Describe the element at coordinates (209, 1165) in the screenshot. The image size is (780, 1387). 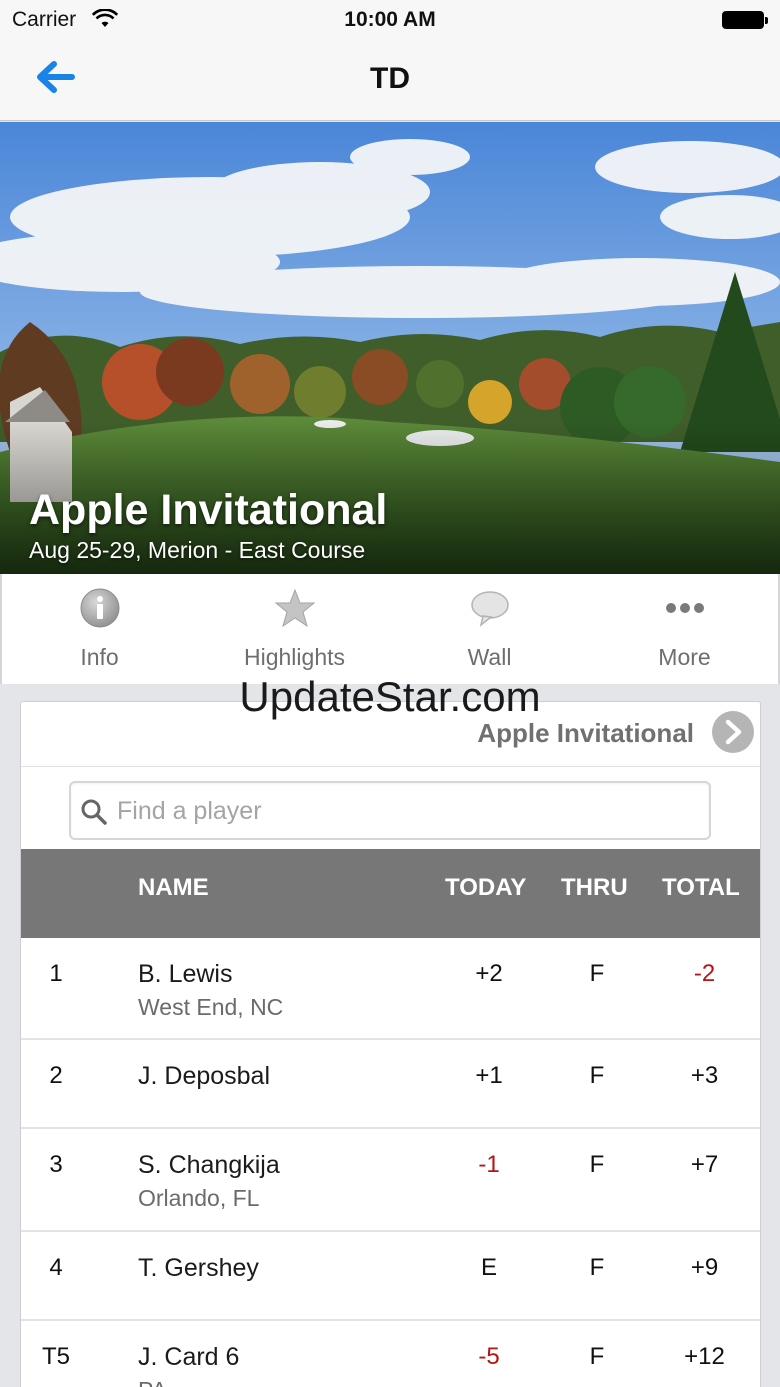
I see `player-name: S. Changkija` at that location.